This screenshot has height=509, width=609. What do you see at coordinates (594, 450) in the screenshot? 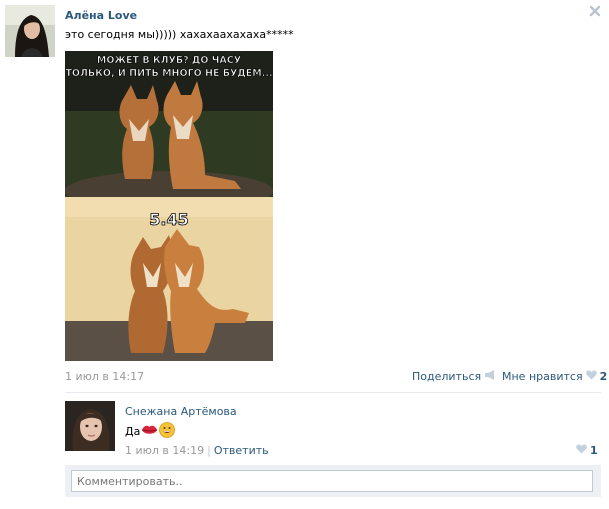
I see `comment-like-count: 1` at bounding box center [594, 450].